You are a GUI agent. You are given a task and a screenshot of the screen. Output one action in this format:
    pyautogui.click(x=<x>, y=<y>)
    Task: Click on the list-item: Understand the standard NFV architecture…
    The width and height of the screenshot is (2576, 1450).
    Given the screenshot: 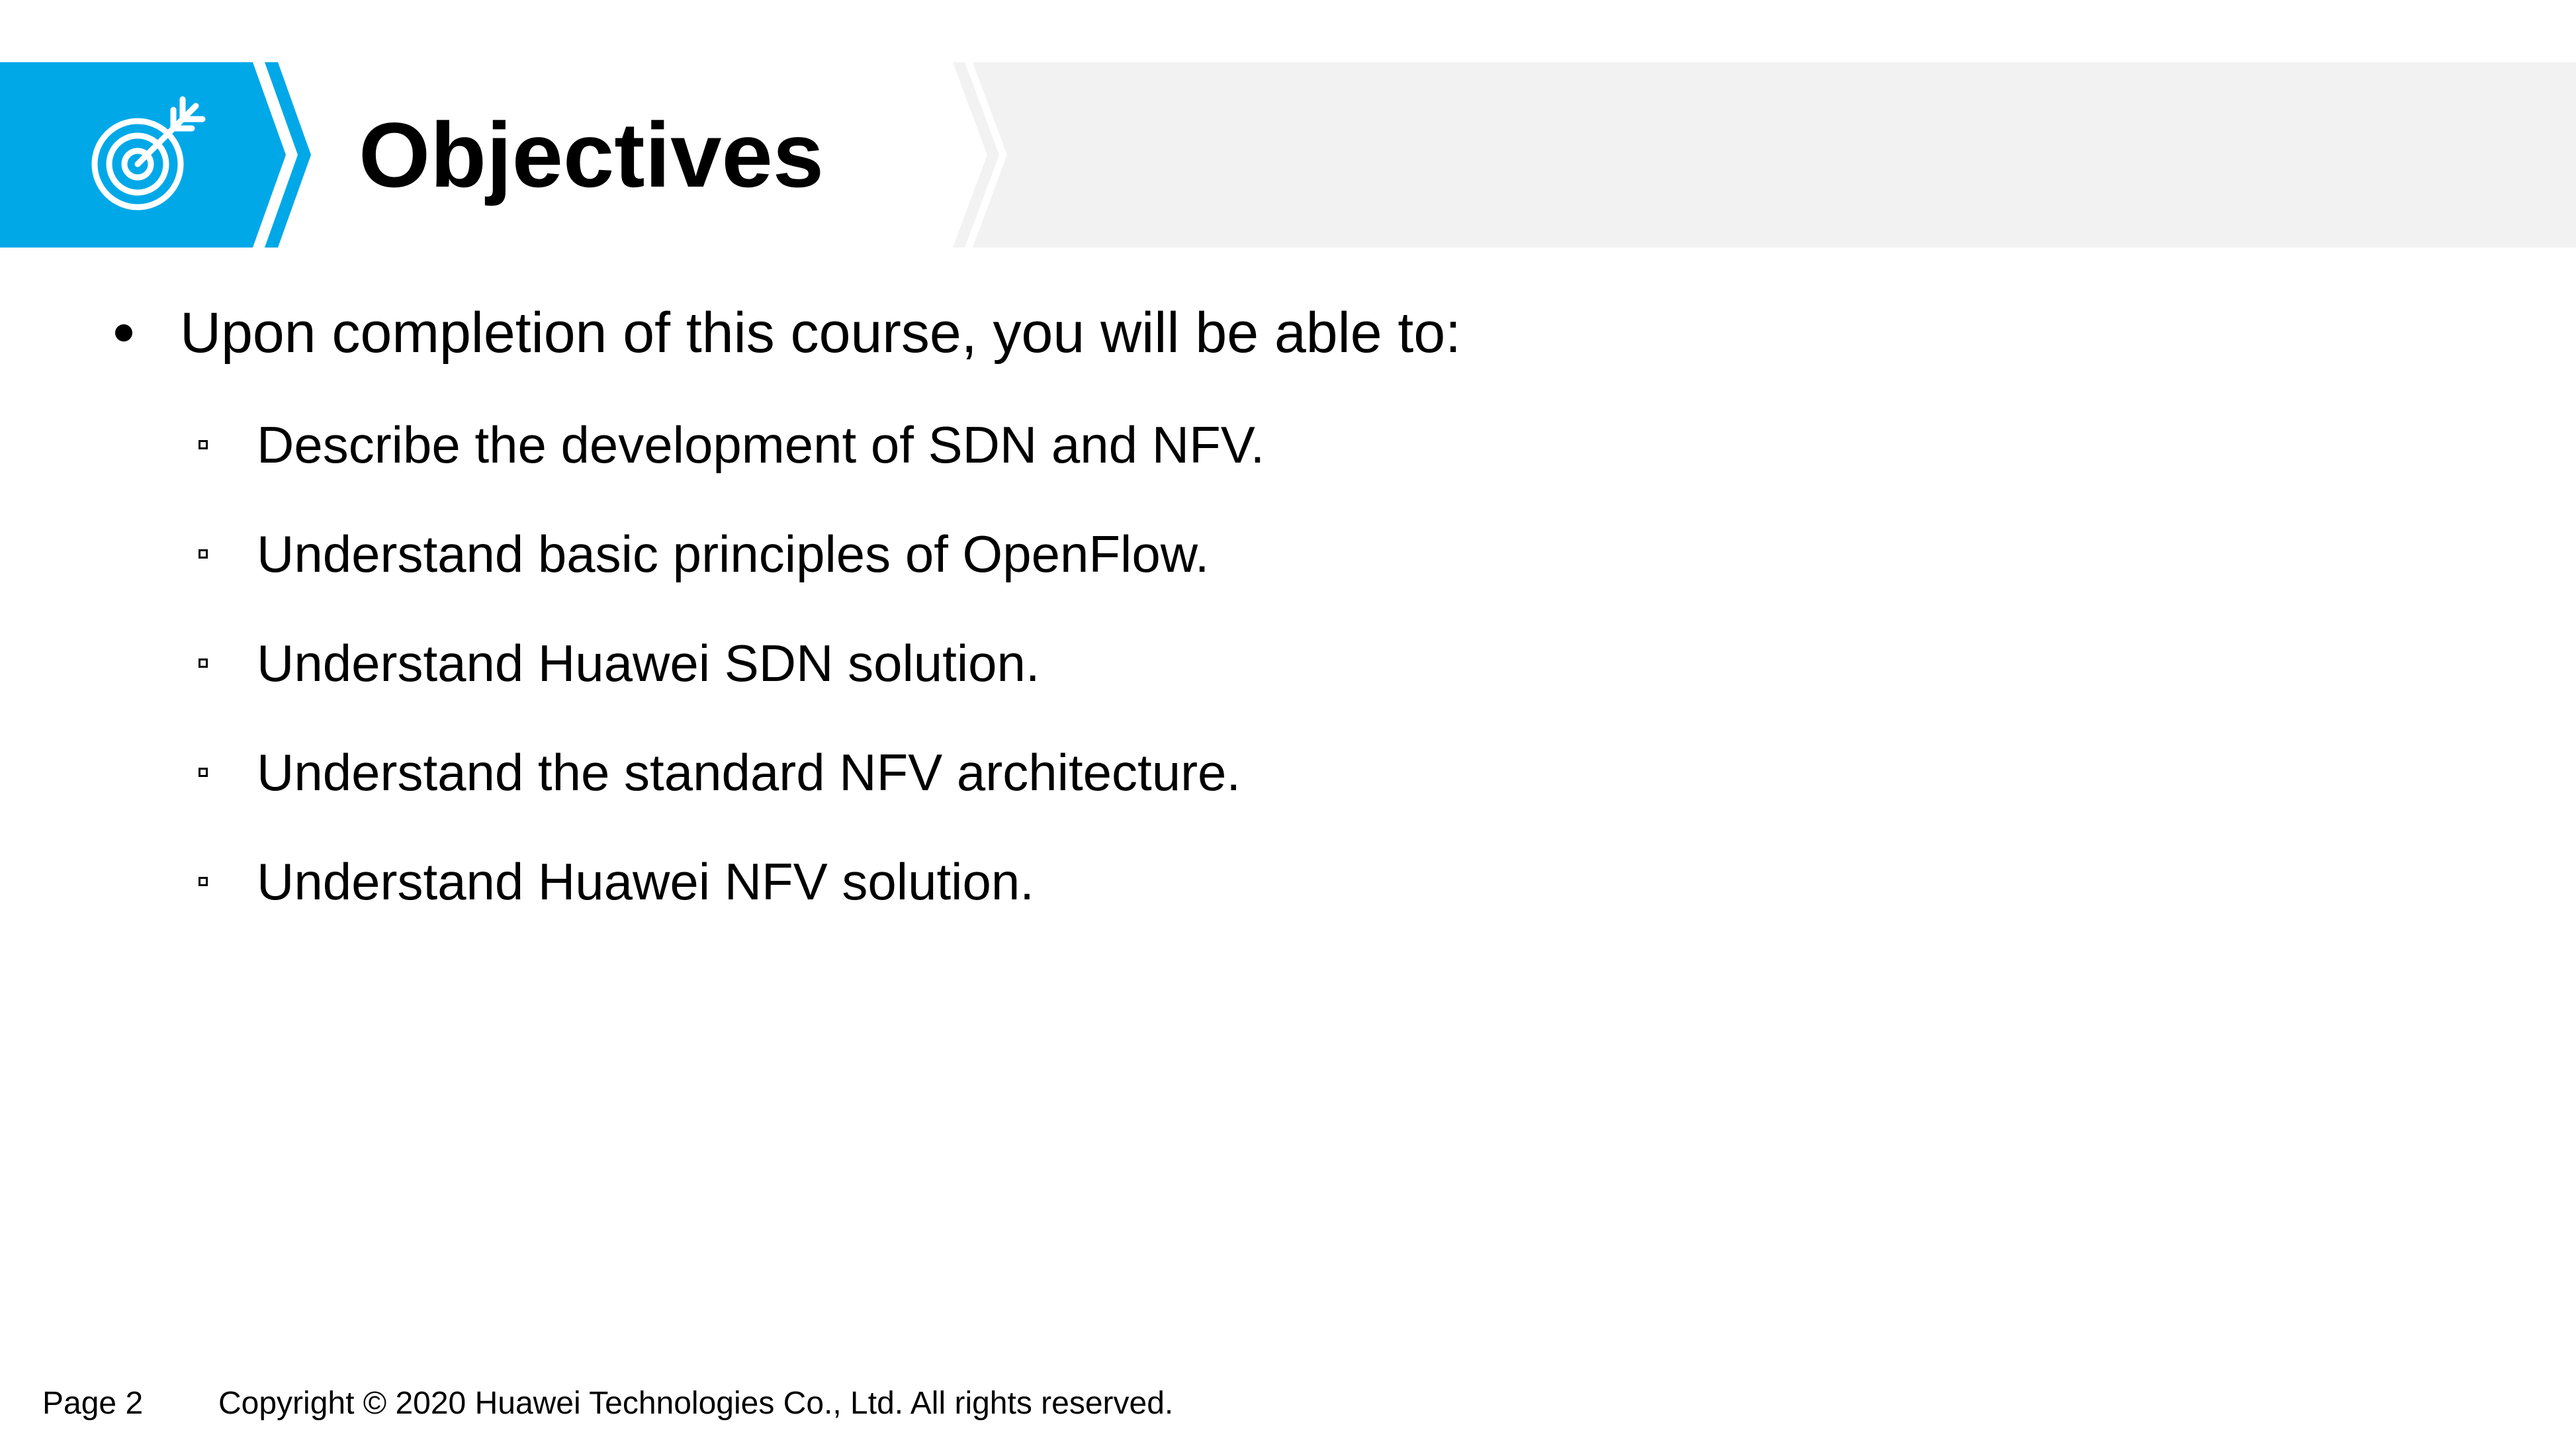 What is the action you would take?
    pyautogui.click(x=720, y=772)
    